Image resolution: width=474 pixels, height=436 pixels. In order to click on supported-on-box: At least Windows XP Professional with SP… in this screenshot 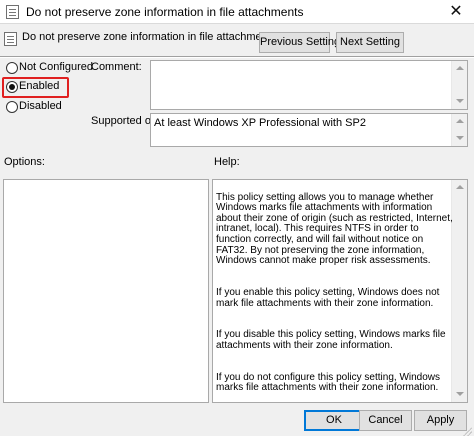, I will do `click(309, 130)`.